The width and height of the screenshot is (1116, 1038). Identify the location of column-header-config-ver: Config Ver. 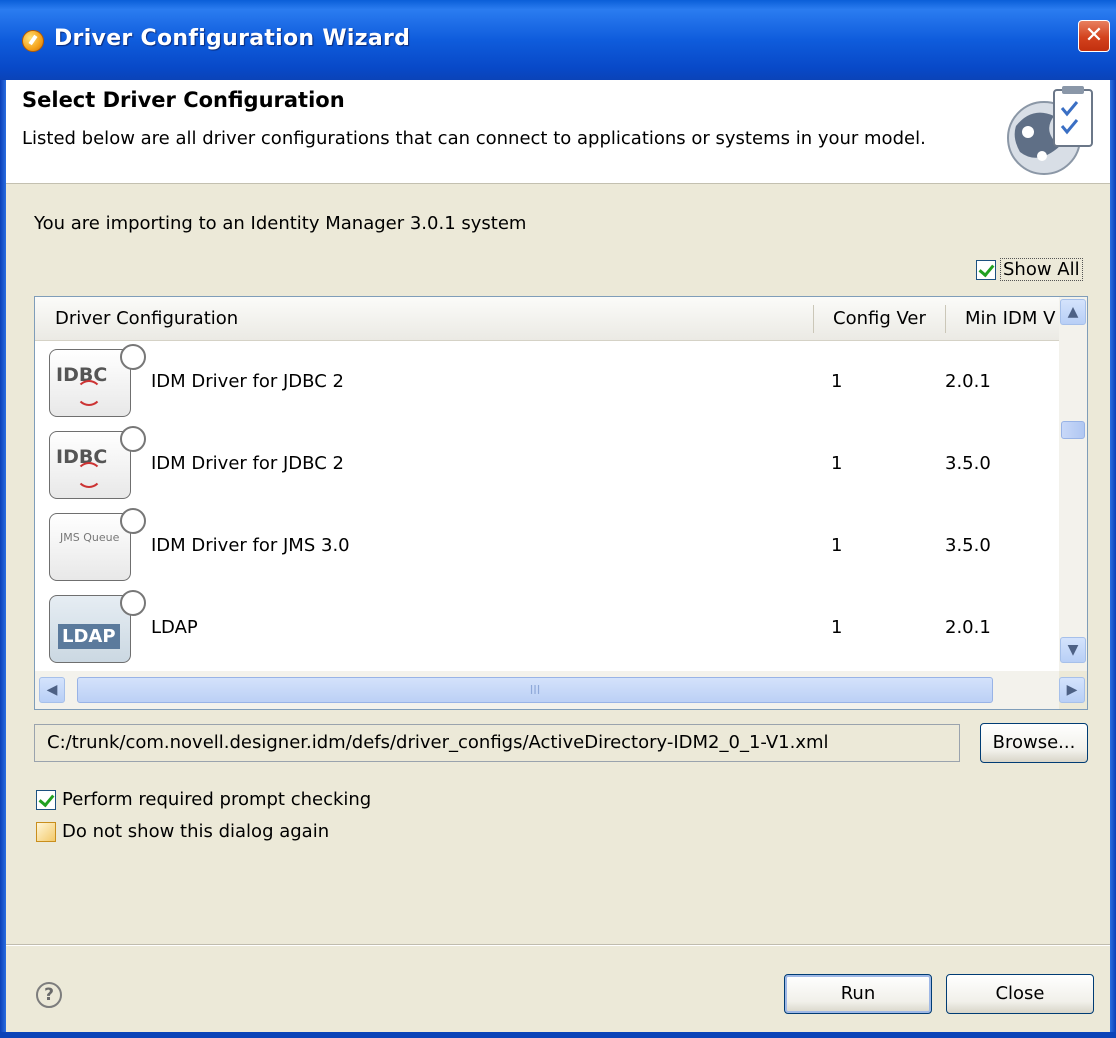
(887, 319).